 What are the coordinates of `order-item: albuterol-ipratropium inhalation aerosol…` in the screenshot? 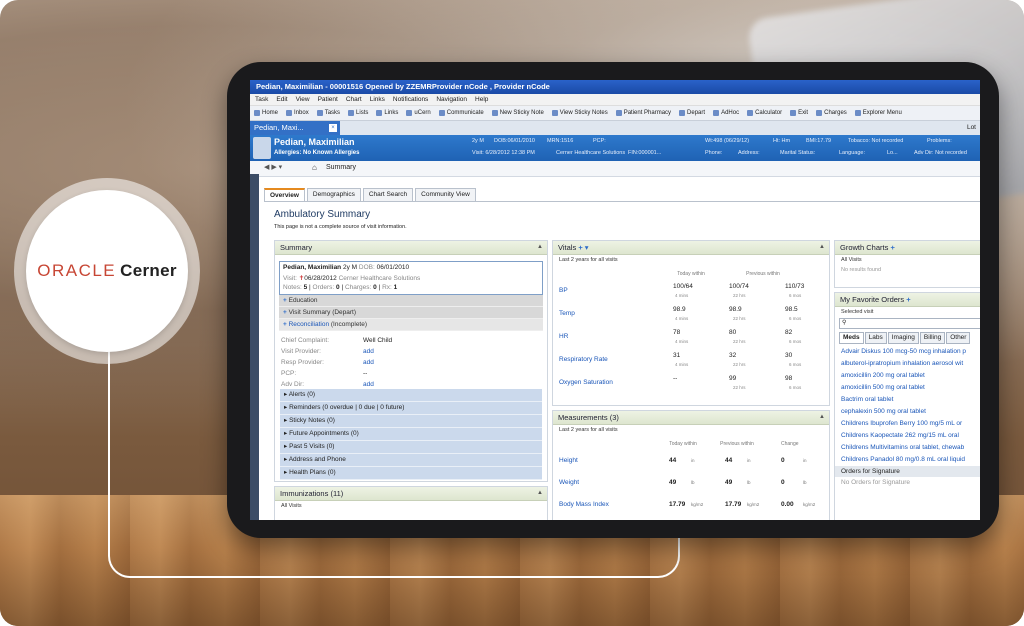 It's located at (907, 364).